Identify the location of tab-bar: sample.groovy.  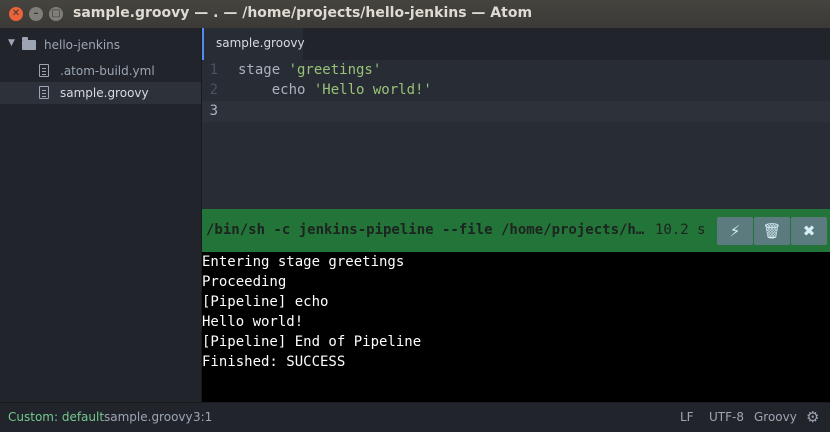
(516, 44).